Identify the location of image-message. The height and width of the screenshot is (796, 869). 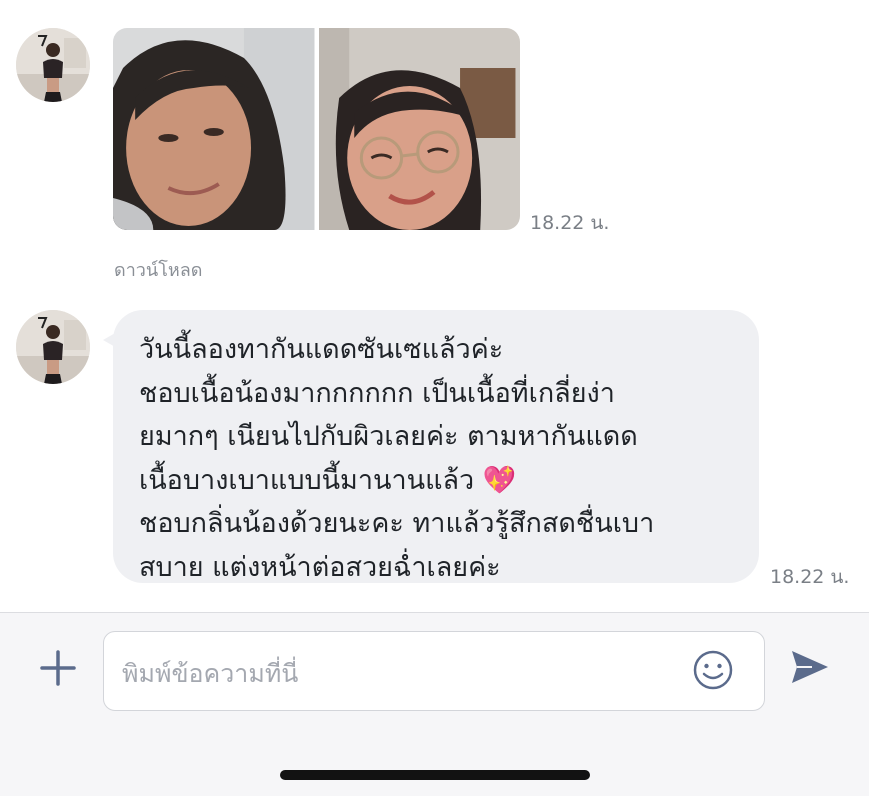
(316, 129).